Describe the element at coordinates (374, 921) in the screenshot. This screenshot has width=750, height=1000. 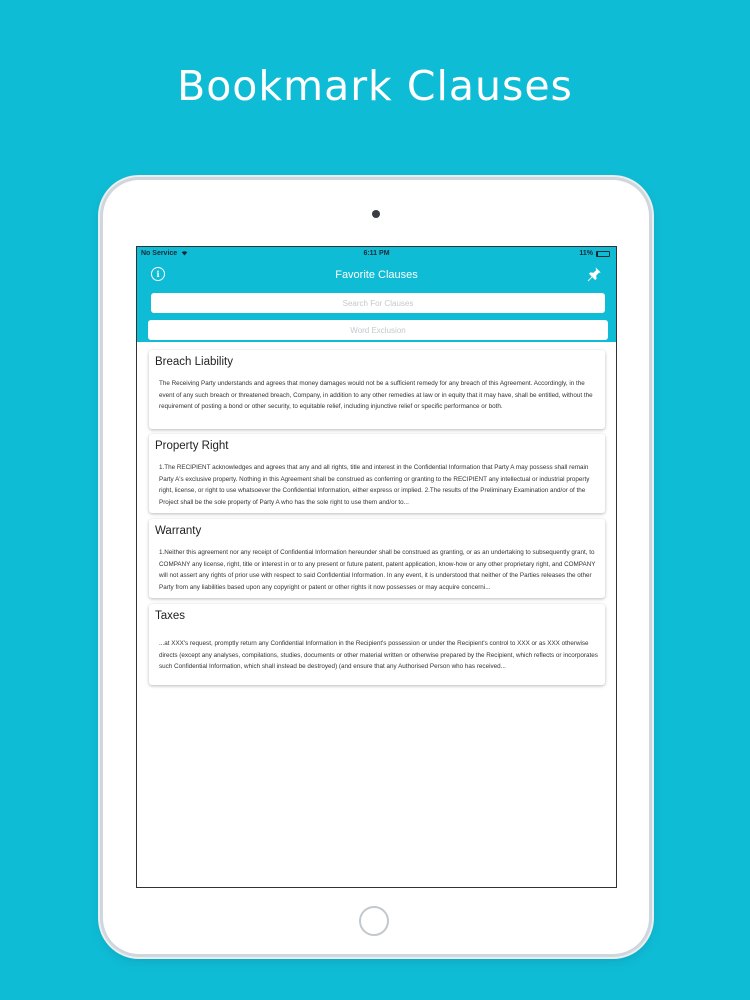
I see `home-button` at that location.